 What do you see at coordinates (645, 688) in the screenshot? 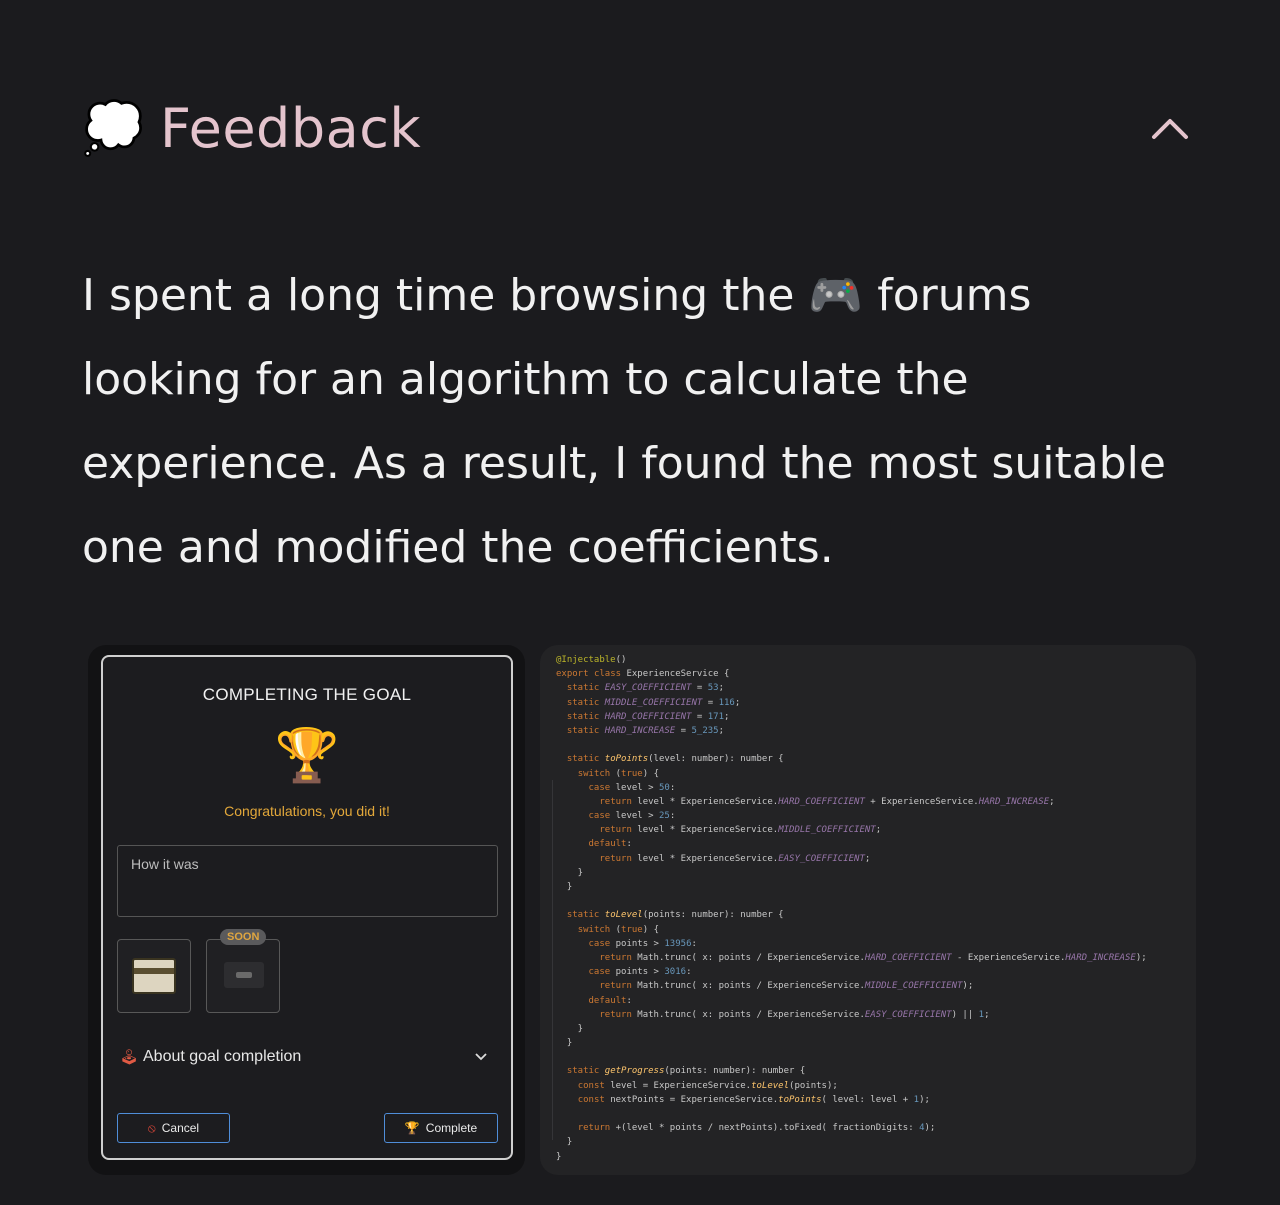
I see `code-line: static EASY_COEFFICIENT = 53;` at bounding box center [645, 688].